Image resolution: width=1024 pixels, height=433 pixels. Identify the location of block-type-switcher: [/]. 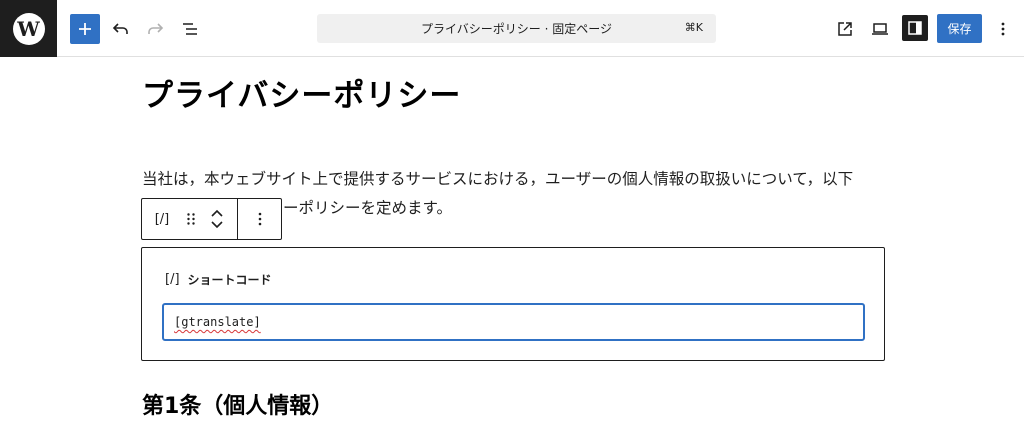
(162, 219).